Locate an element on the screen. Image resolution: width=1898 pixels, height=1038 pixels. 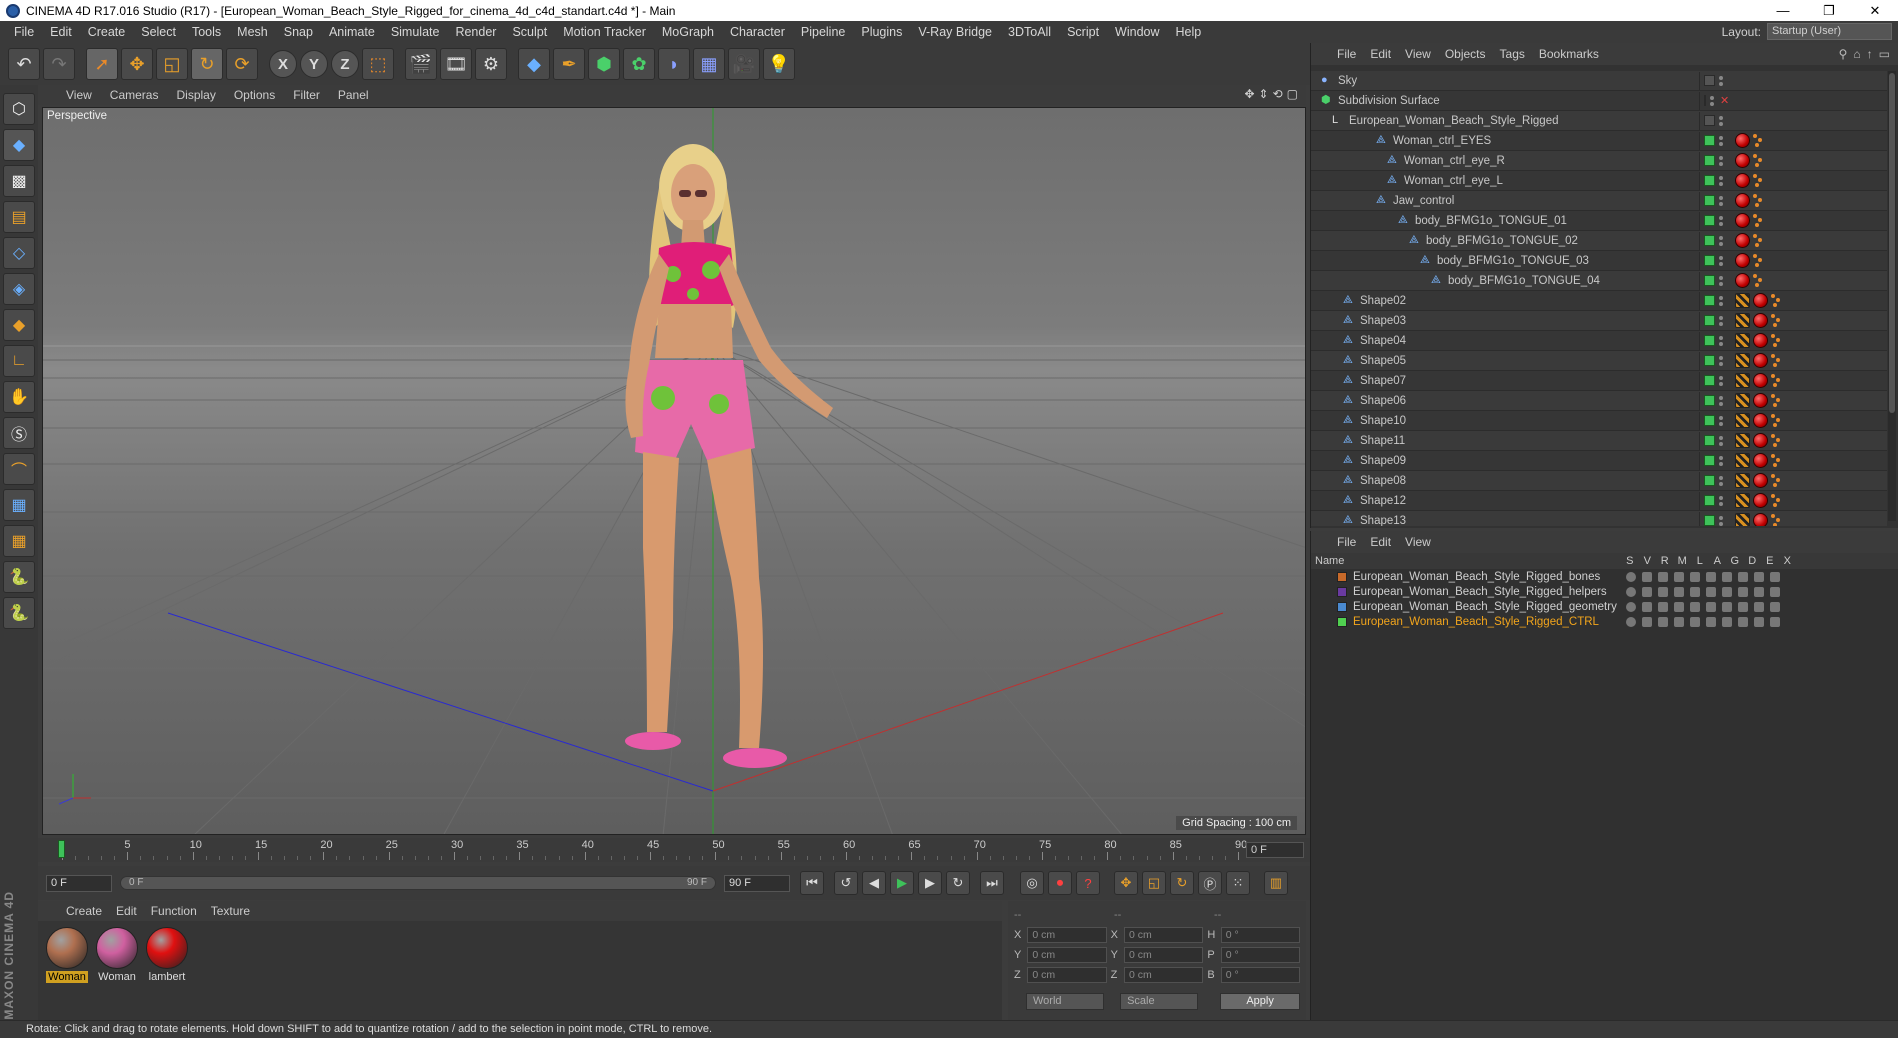
layer-column-header: S is located at coordinates (1630, 561).